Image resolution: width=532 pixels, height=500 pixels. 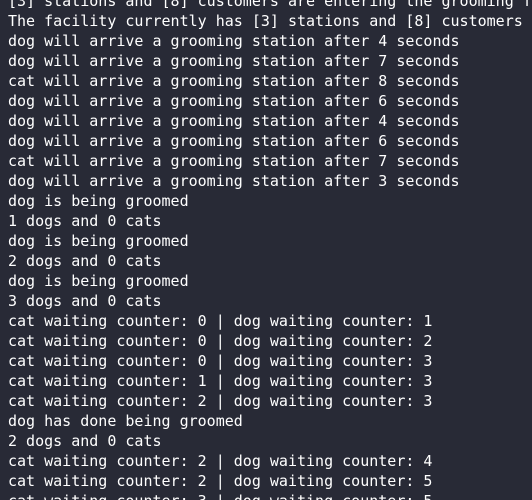 I want to click on terminal-line: 1 dogs and 0 cats, so click(x=85, y=221).